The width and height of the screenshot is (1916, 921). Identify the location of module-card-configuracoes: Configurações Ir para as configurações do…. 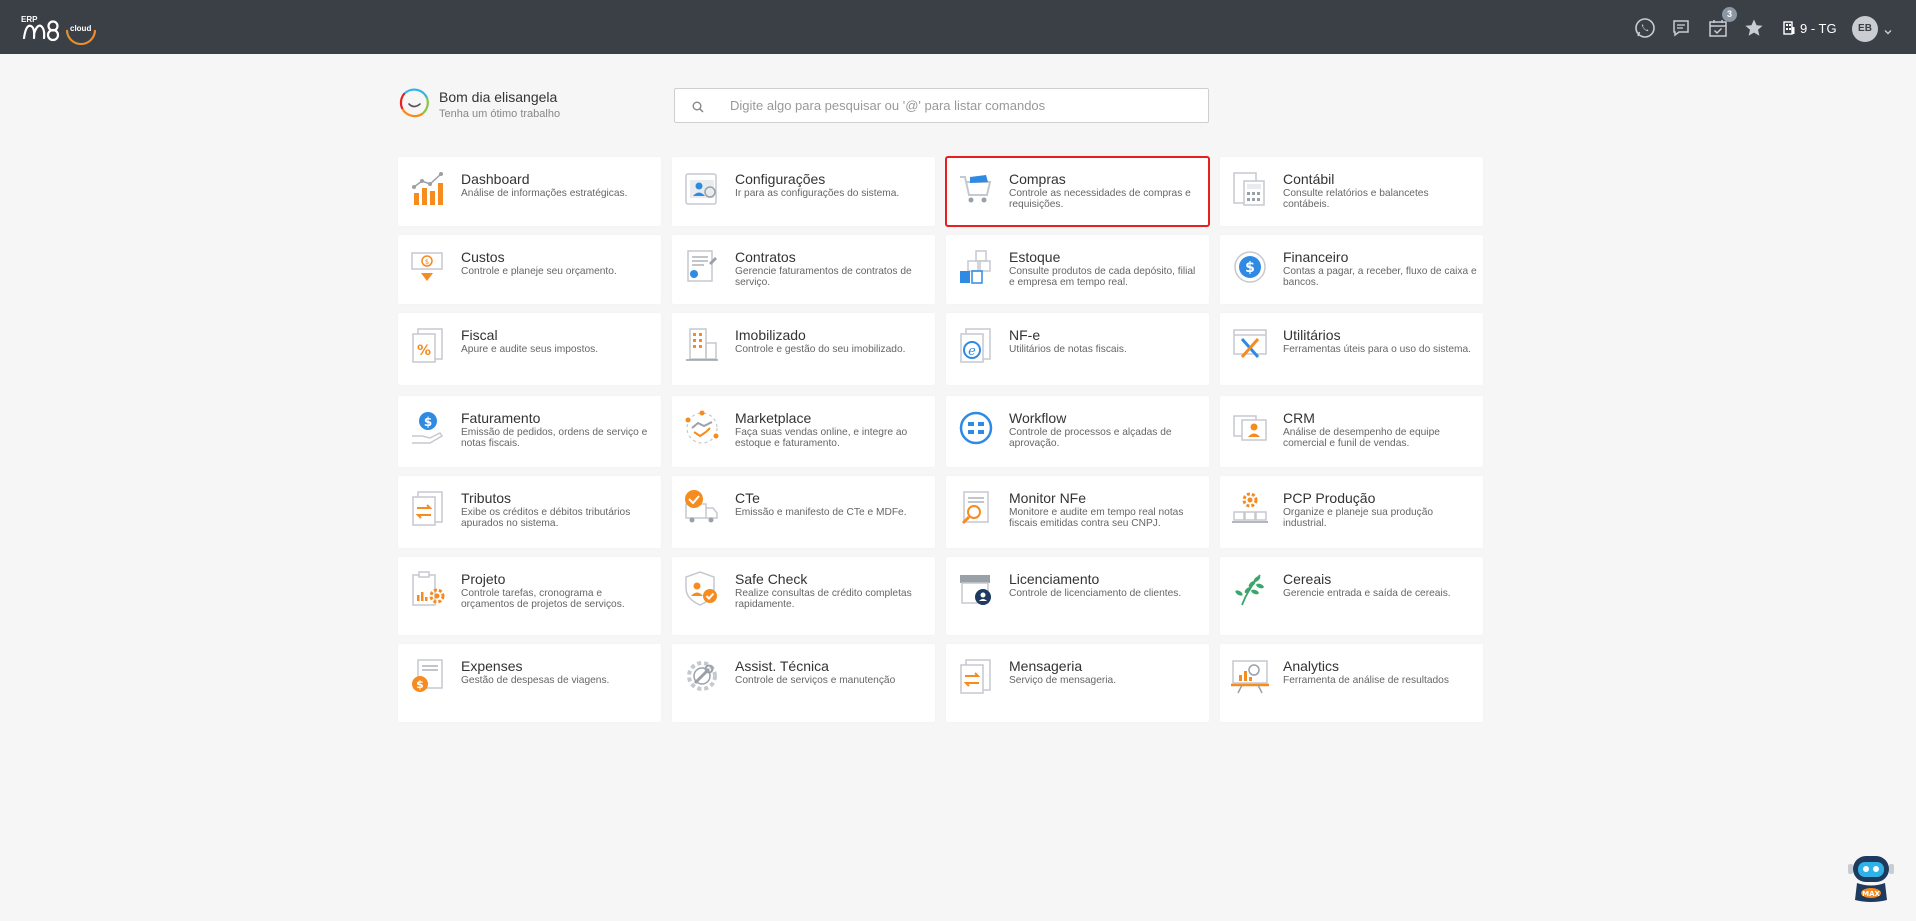
(803, 191).